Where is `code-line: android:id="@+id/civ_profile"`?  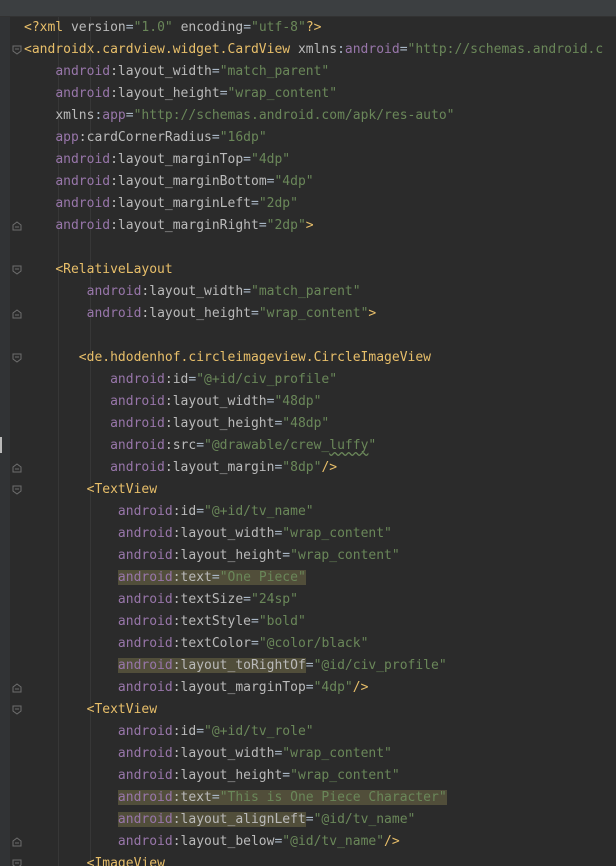
code-line: android:id="@+id/civ_profile" is located at coordinates (320, 380).